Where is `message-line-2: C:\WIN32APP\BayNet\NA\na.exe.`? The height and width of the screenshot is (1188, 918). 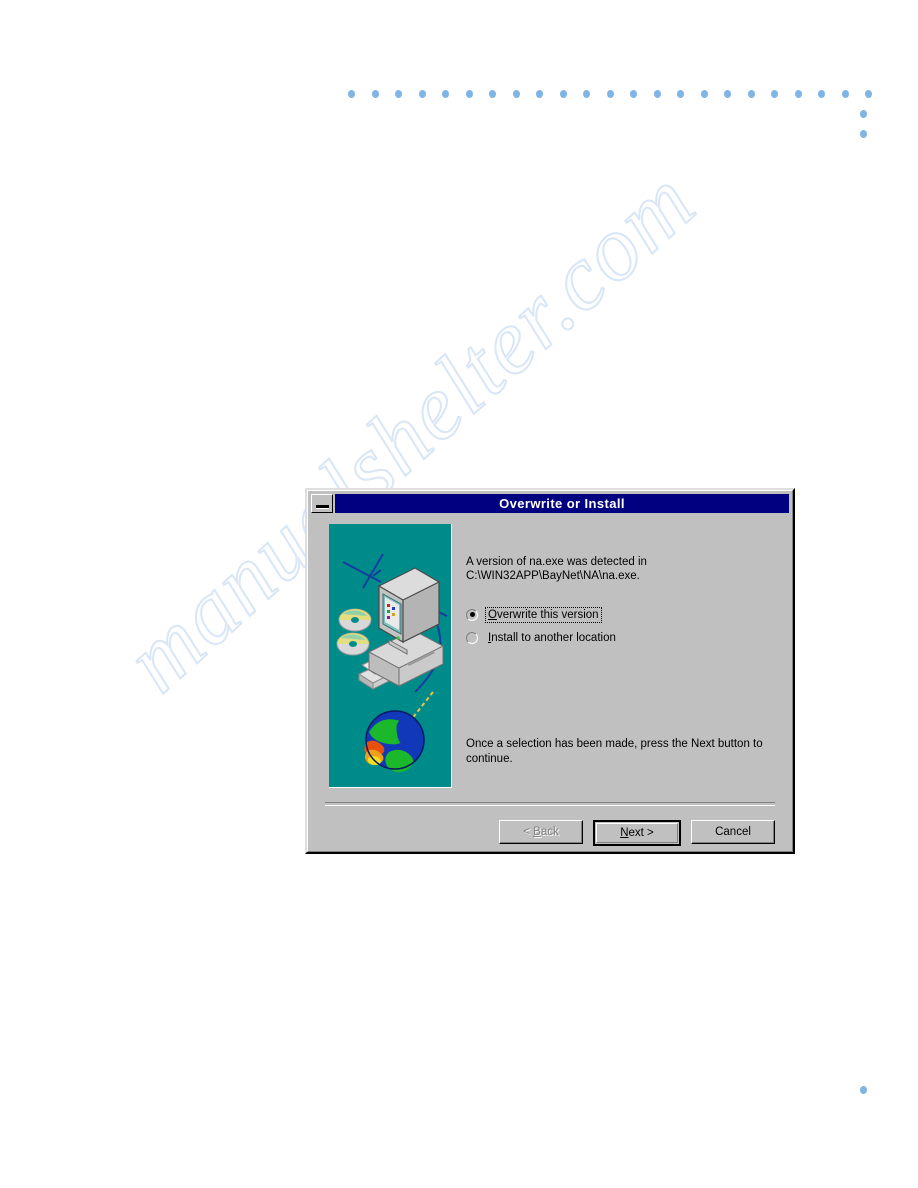 message-line-2: C:\WIN32APP\BayNet\NA\na.exe. is located at coordinates (553, 576).